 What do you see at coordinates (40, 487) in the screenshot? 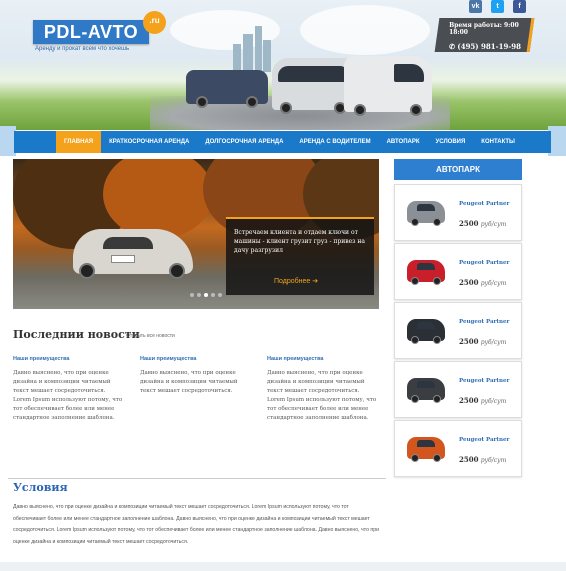
I see `terms-title: Условия` at bounding box center [40, 487].